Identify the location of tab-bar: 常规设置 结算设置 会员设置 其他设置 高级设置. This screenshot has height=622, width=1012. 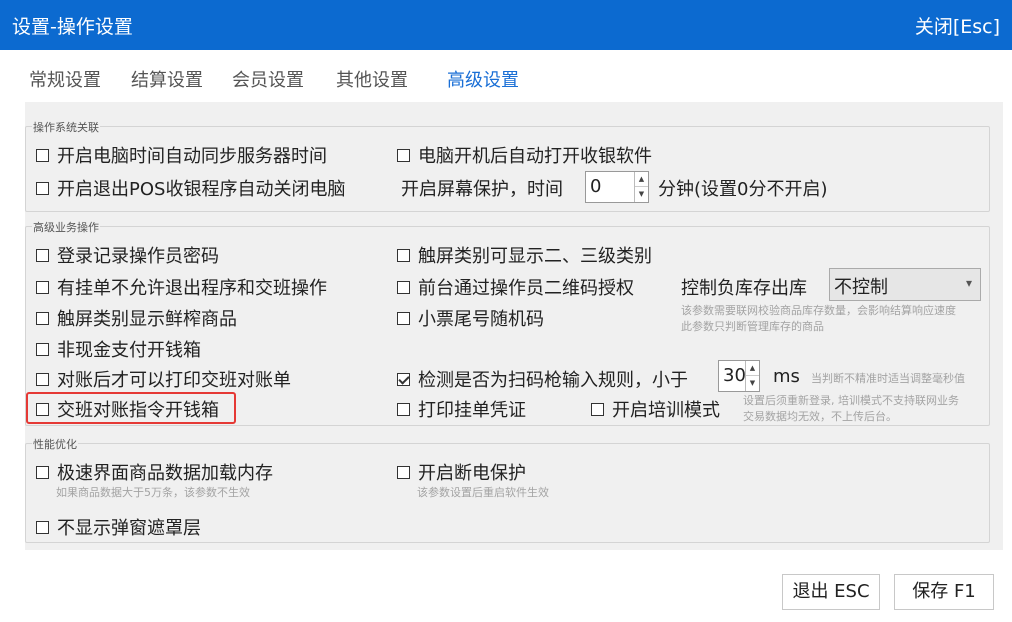
(506, 76).